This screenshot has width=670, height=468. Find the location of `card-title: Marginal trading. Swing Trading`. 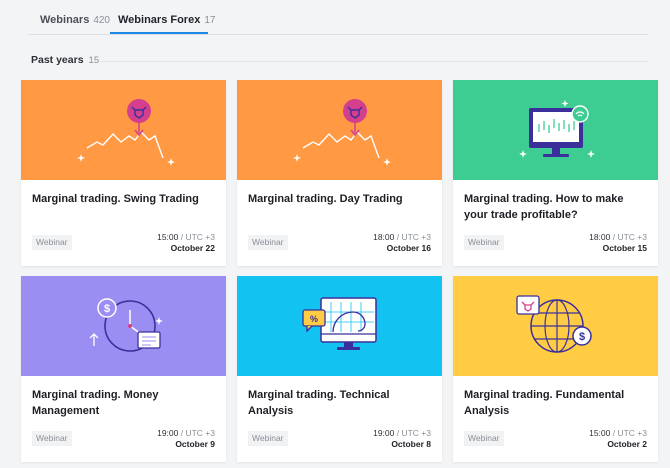

card-title: Marginal trading. Swing Trading is located at coordinates (115, 199).